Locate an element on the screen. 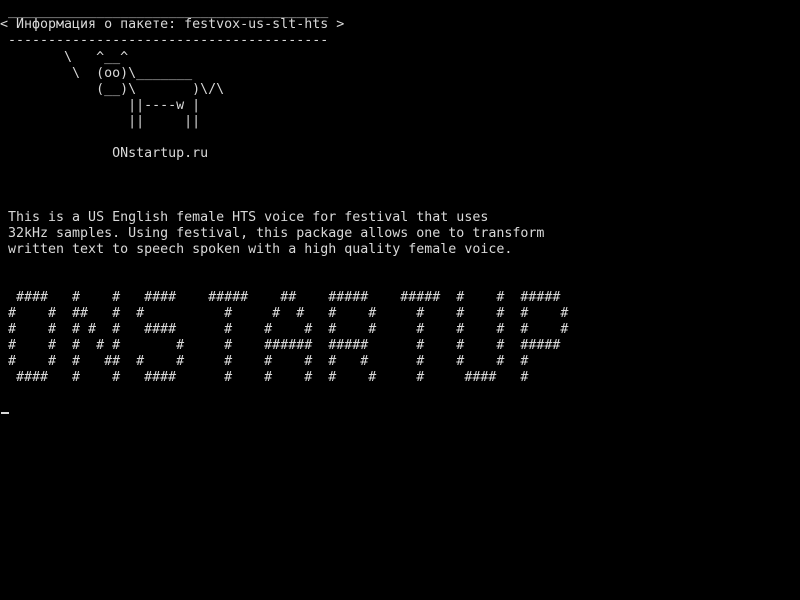 The image size is (800, 600). cow-art-line: \ (oo)\_______ is located at coordinates (96, 73).